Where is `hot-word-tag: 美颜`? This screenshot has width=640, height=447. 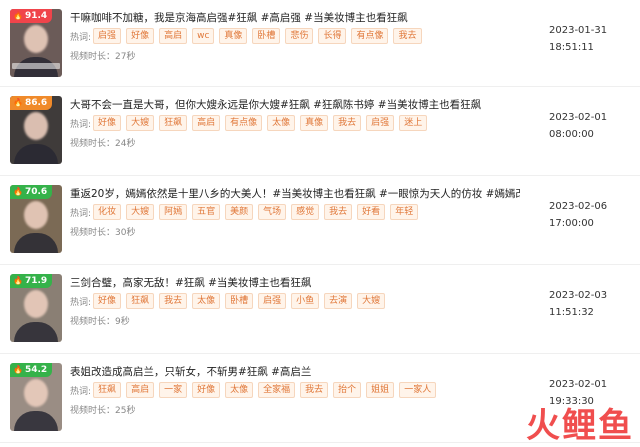
hot-word-tag: 美颜 is located at coordinates (239, 212).